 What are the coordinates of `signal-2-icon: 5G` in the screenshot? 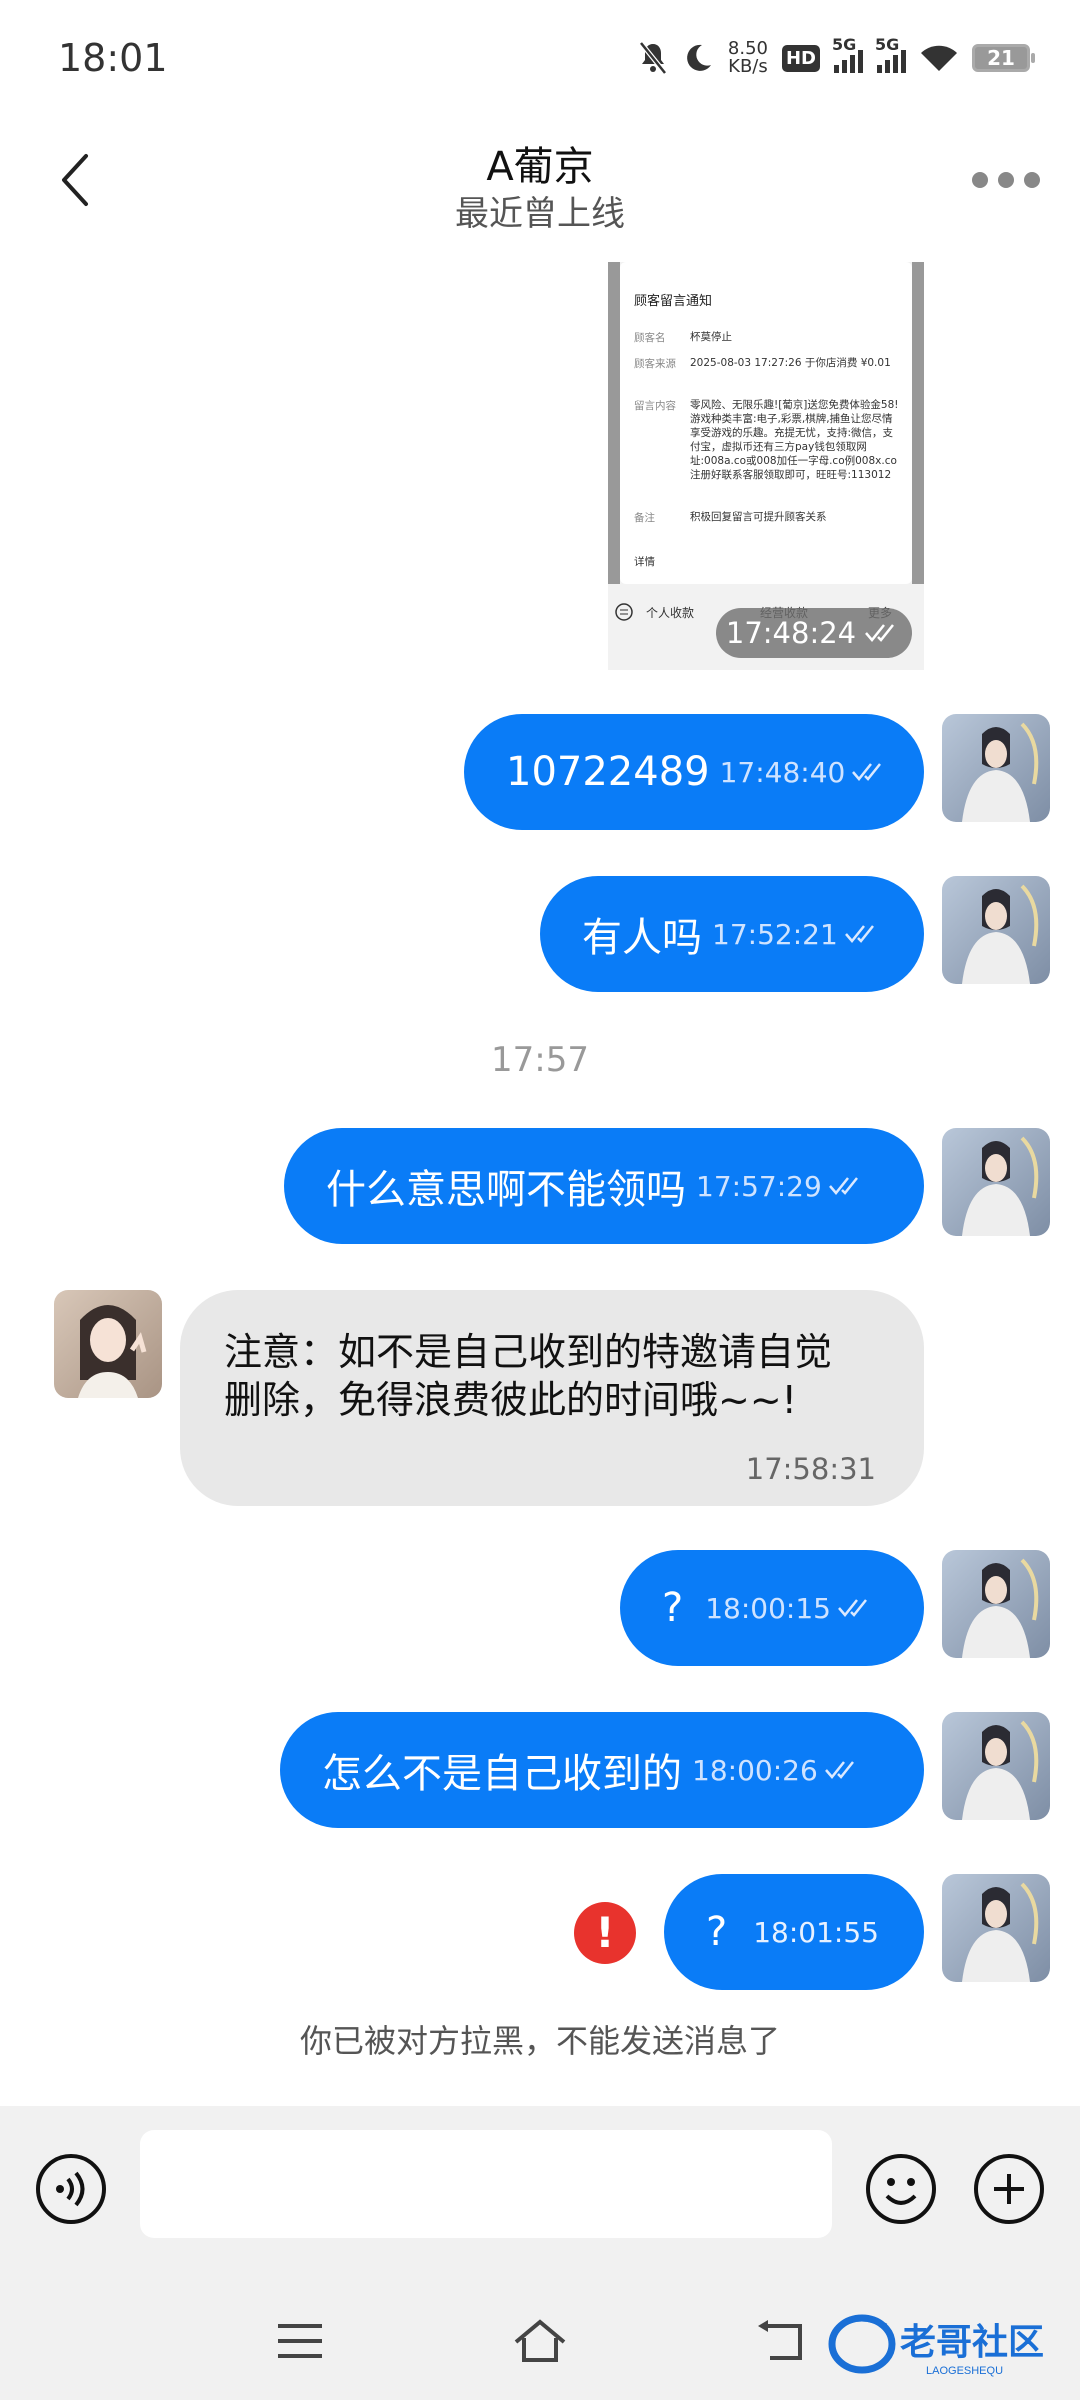 It's located at (890, 54).